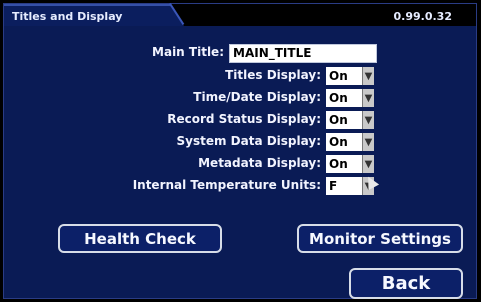 This screenshot has width=481, height=302. What do you see at coordinates (67, 16) in the screenshot?
I see `page-title: Titles and Display` at bounding box center [67, 16].